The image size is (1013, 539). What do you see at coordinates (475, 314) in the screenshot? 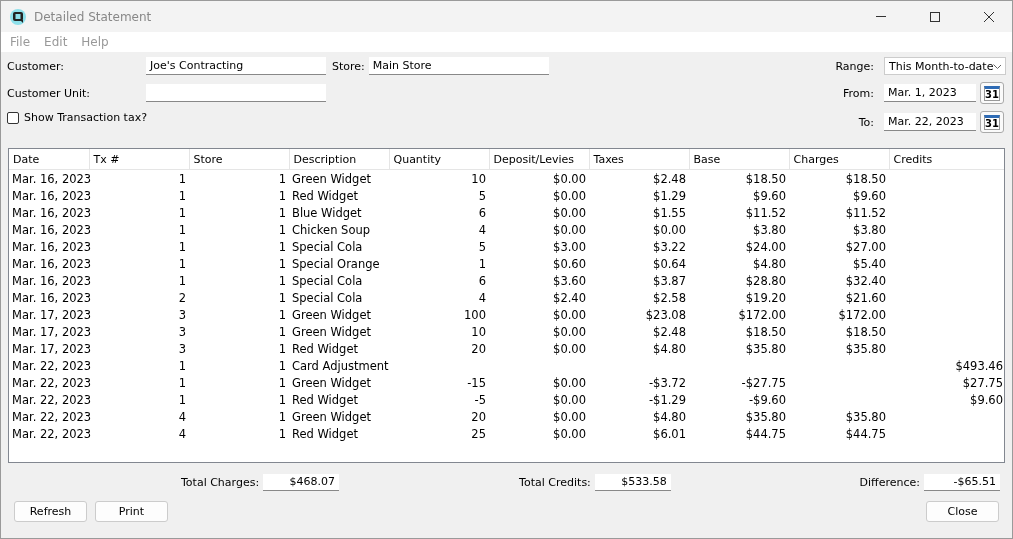
I see `table-cell: 100` at bounding box center [475, 314].